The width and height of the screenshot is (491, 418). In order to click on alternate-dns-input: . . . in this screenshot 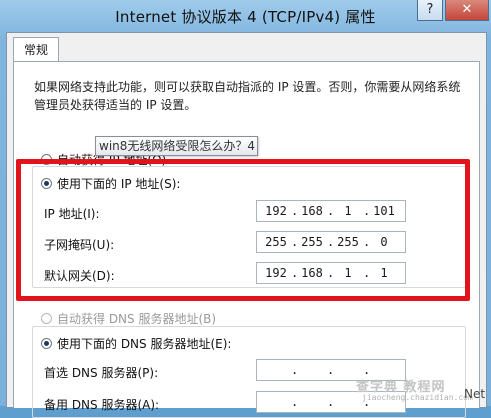, I will do `click(331, 402)`.